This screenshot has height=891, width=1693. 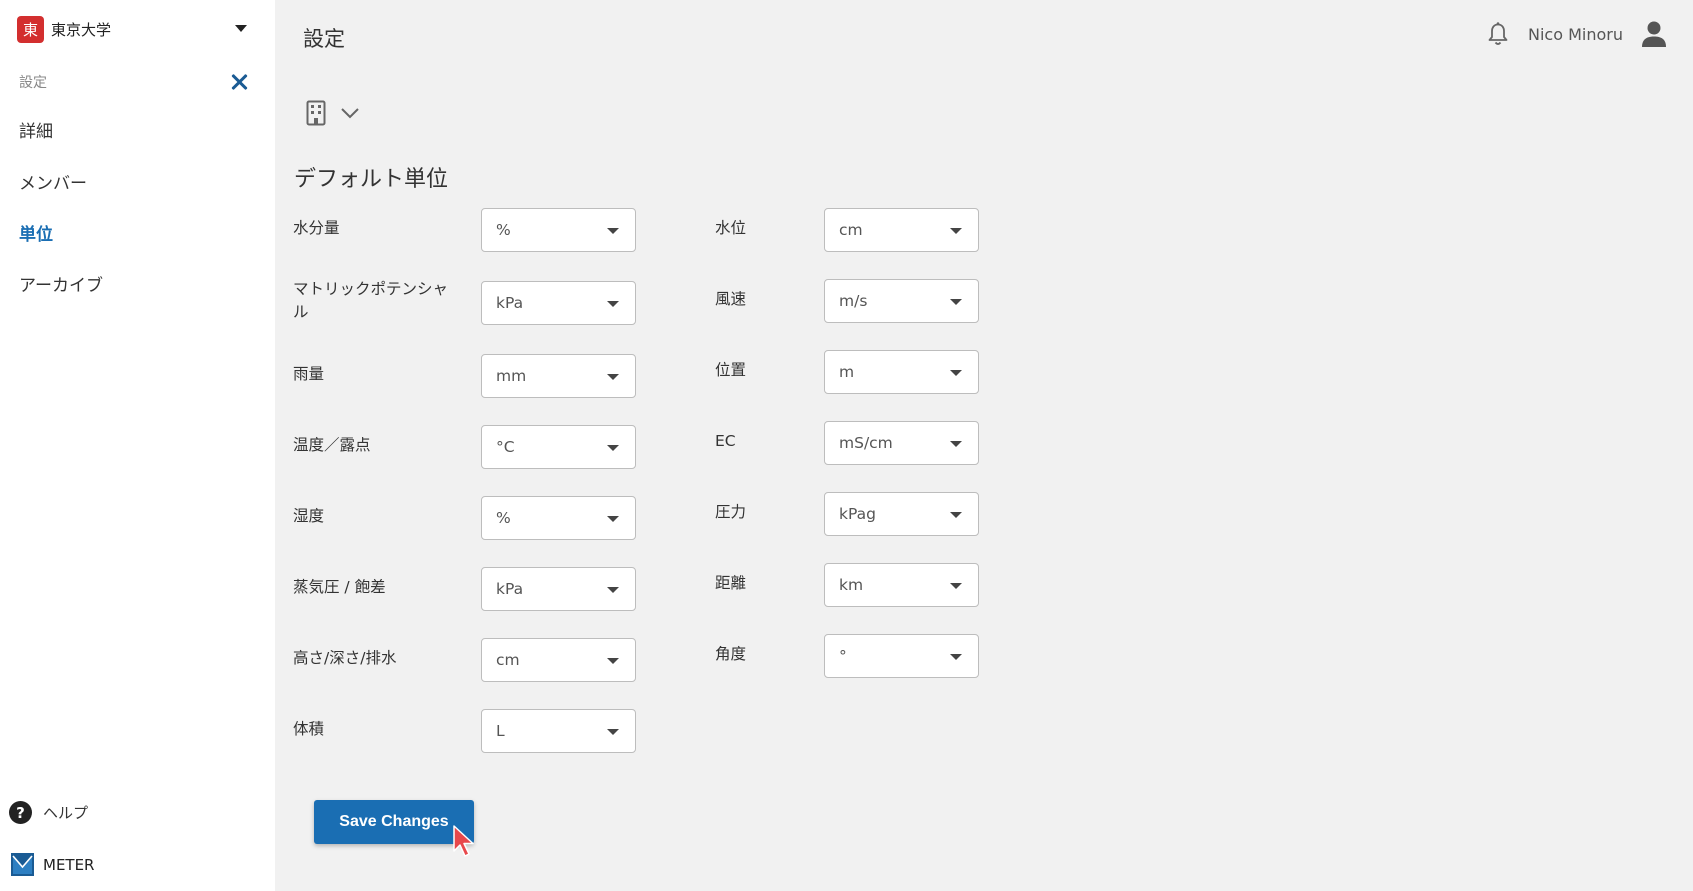 I want to click on brand: METER, so click(x=52, y=864).